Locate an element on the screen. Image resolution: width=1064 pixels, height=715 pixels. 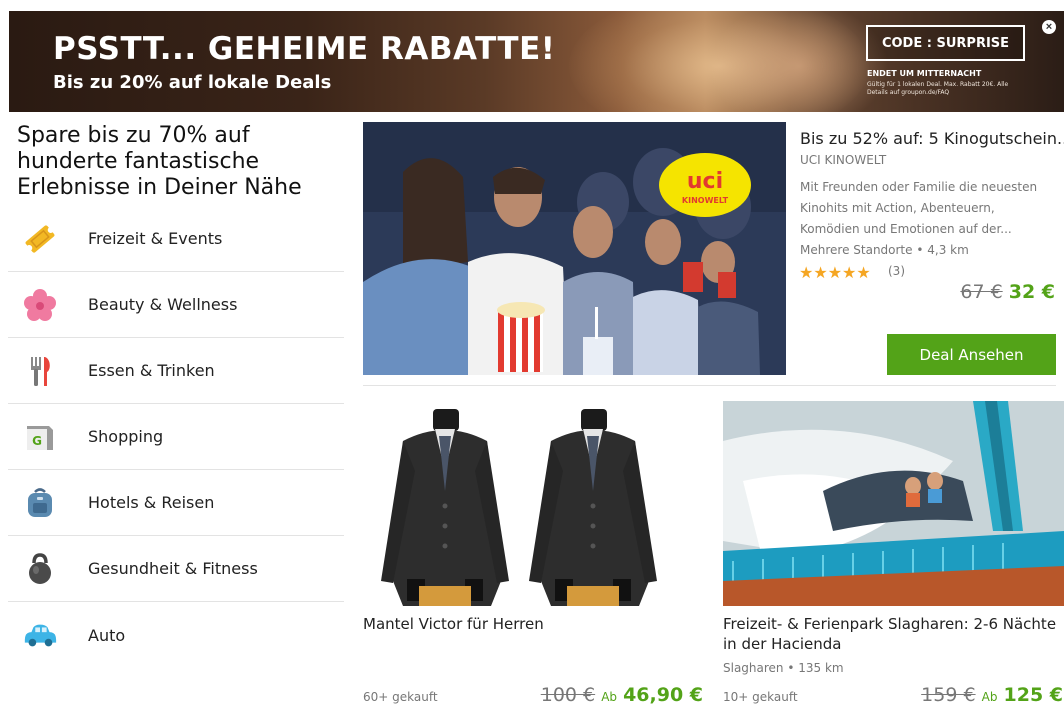
banner-headline: PSSTT... GEHEIME RABATTE! is located at coordinates (304, 49).